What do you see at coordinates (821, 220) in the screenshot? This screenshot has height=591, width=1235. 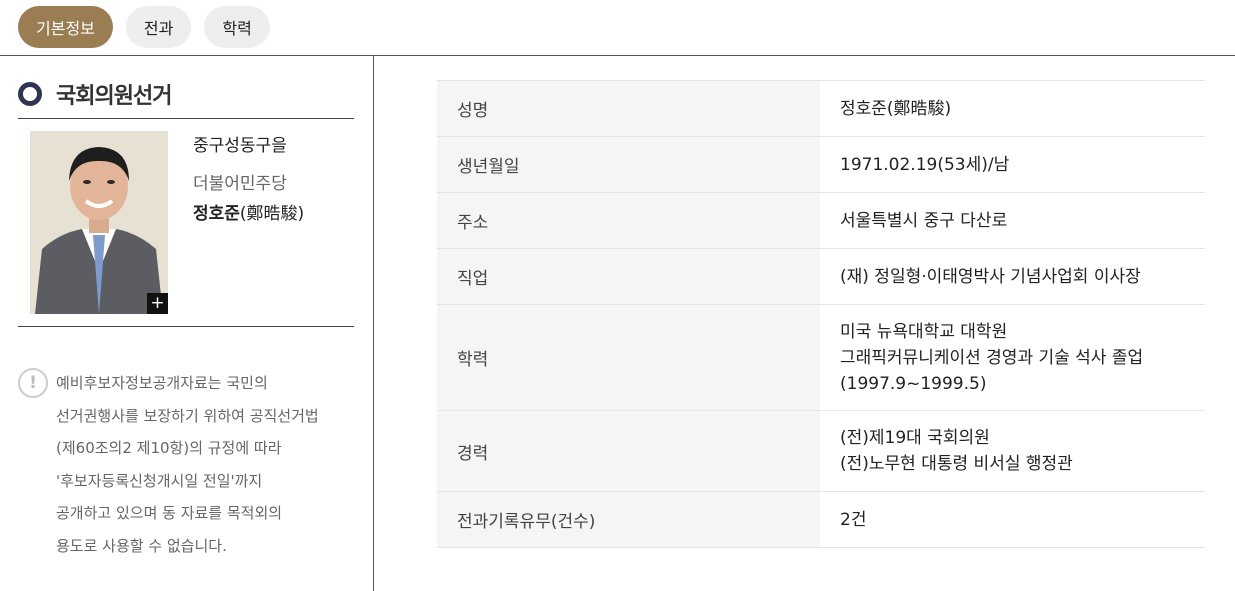 I see `table-row: 주소 서울특별시 중구 다산로` at bounding box center [821, 220].